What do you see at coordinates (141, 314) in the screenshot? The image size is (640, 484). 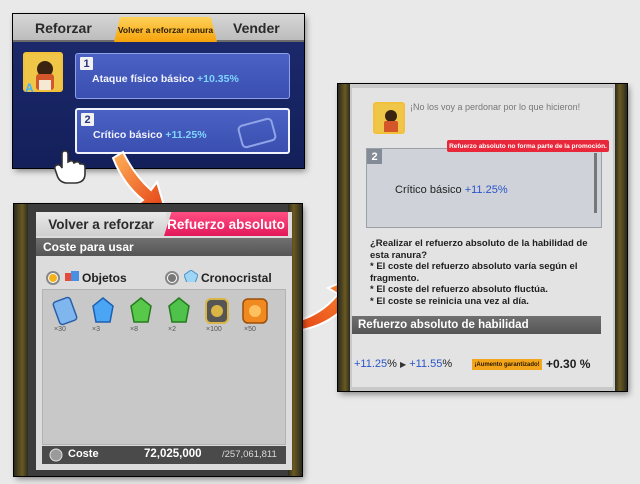 I see `item-green-crystal: ×8` at bounding box center [141, 314].